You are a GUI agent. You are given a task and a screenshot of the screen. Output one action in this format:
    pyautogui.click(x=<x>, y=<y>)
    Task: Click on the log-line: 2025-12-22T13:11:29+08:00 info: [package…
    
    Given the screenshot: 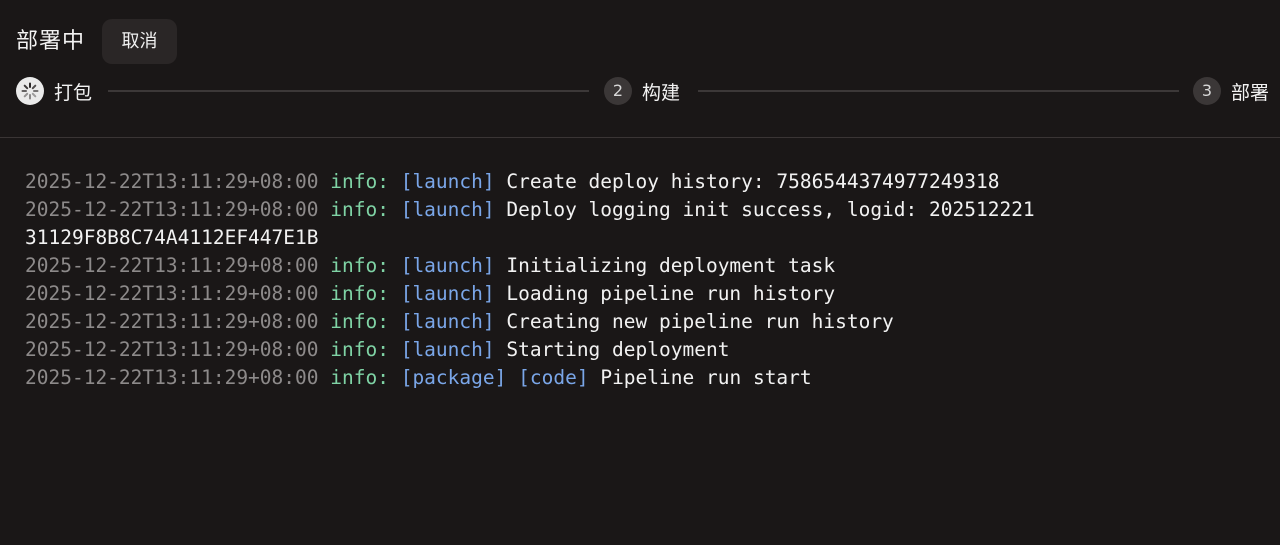 What is the action you would take?
    pyautogui.click(x=530, y=378)
    